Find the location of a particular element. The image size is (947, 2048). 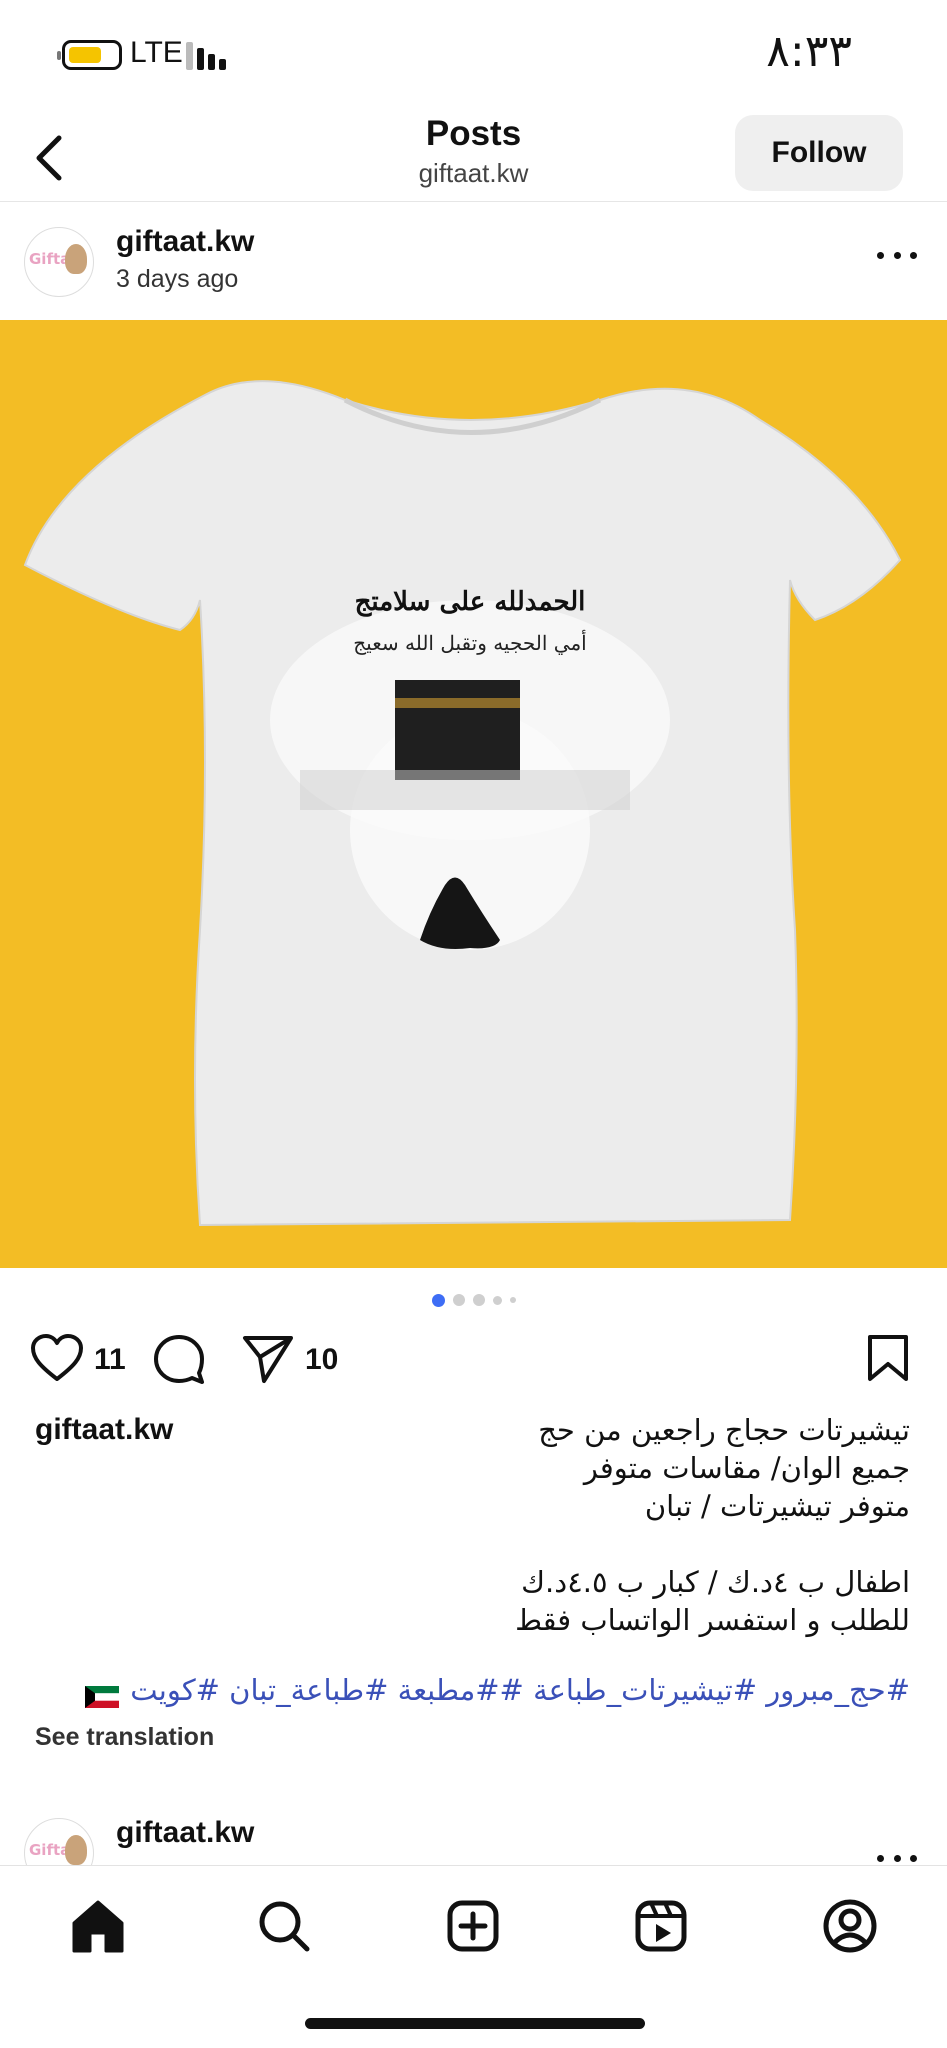

bookmark-icon is located at coordinates (888, 1358).